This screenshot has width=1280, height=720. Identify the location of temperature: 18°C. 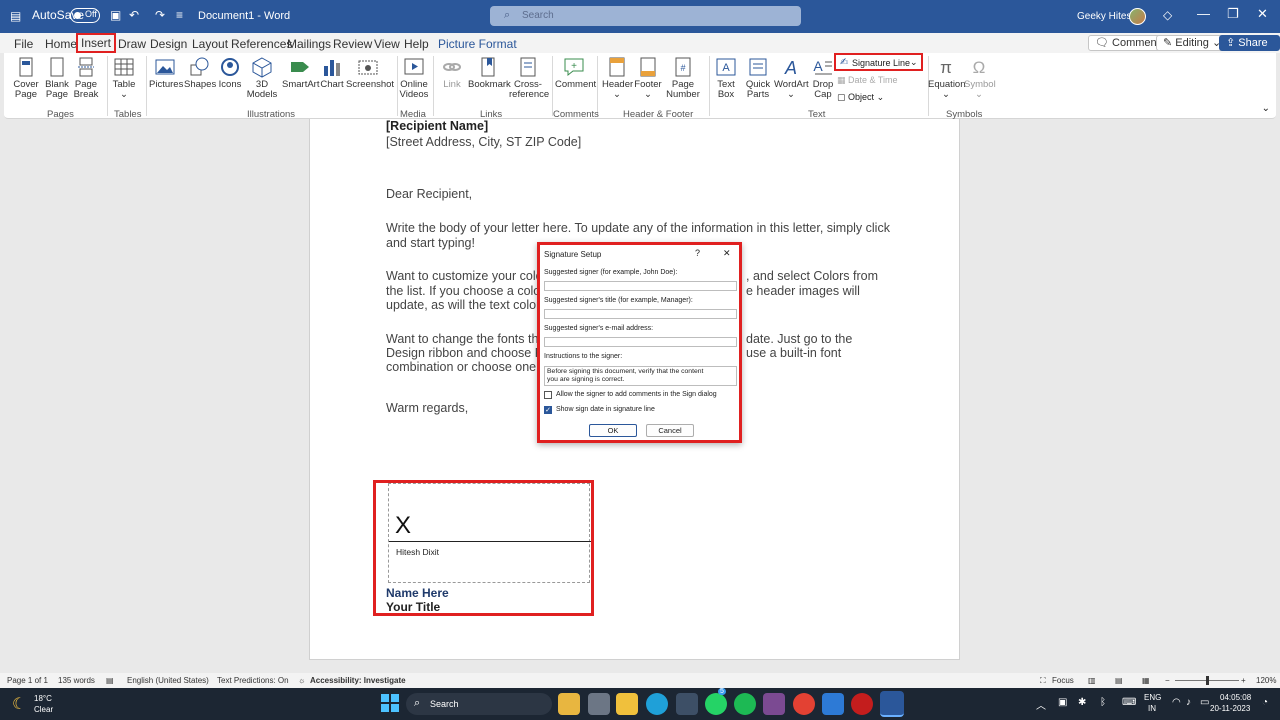
(43, 698).